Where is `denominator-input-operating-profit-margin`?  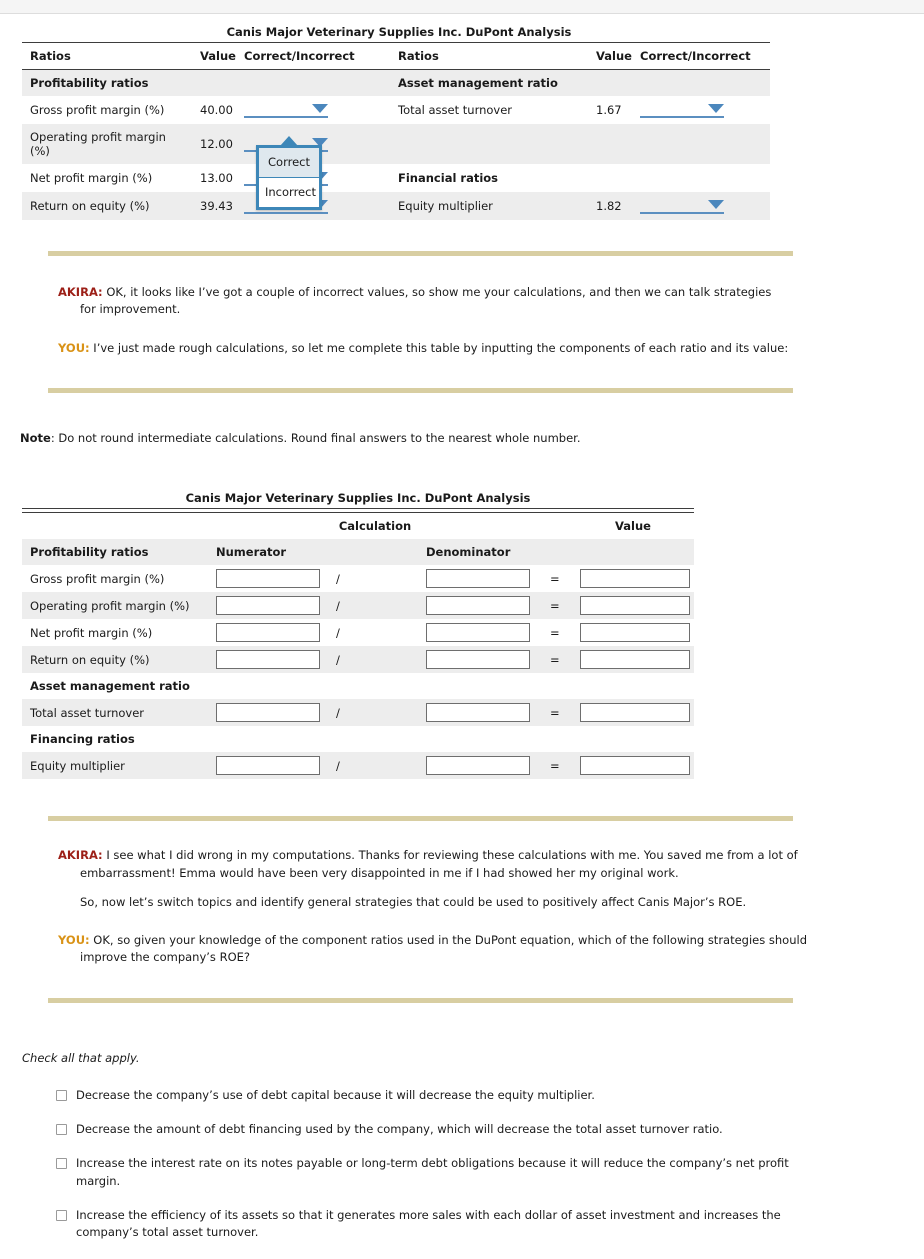
denominator-input-operating-profit-margin is located at coordinates (478, 606).